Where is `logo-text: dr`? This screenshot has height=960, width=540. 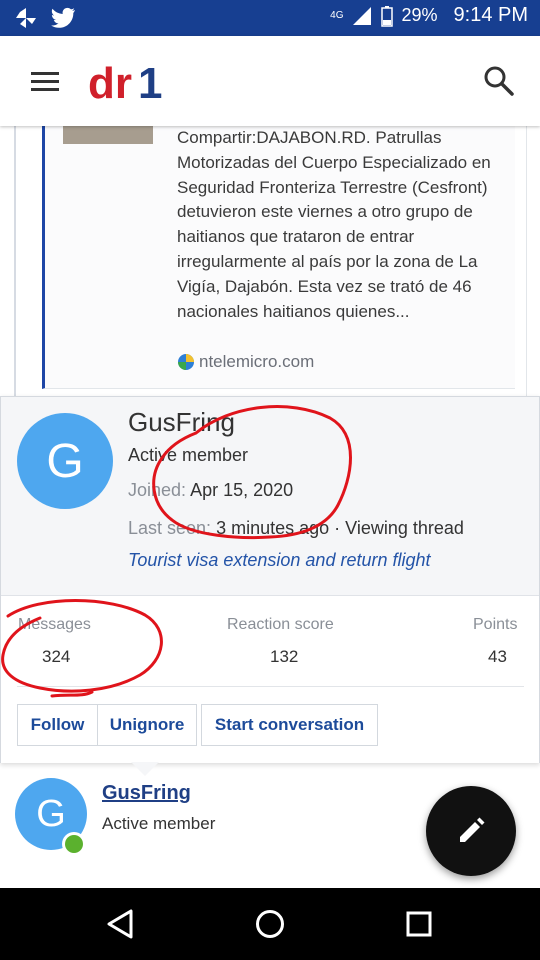 logo-text: dr is located at coordinates (110, 82).